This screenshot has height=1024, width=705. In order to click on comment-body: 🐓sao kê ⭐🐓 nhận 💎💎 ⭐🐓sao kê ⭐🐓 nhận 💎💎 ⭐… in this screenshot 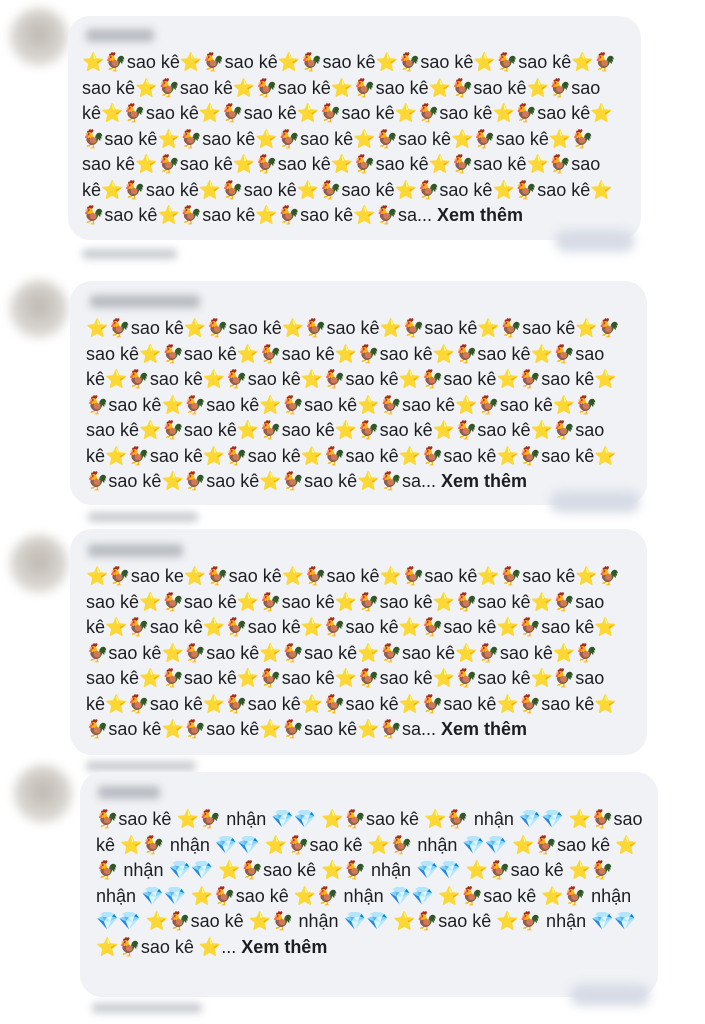, I will do `click(369, 883)`.